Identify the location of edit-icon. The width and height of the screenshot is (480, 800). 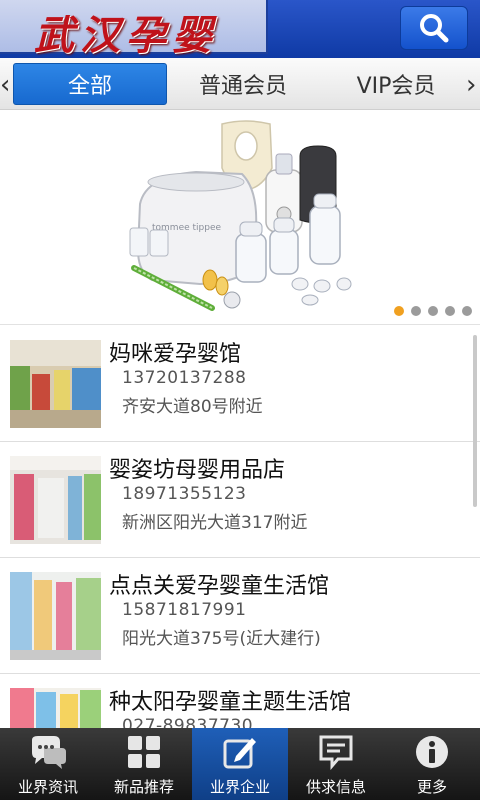
(240, 752).